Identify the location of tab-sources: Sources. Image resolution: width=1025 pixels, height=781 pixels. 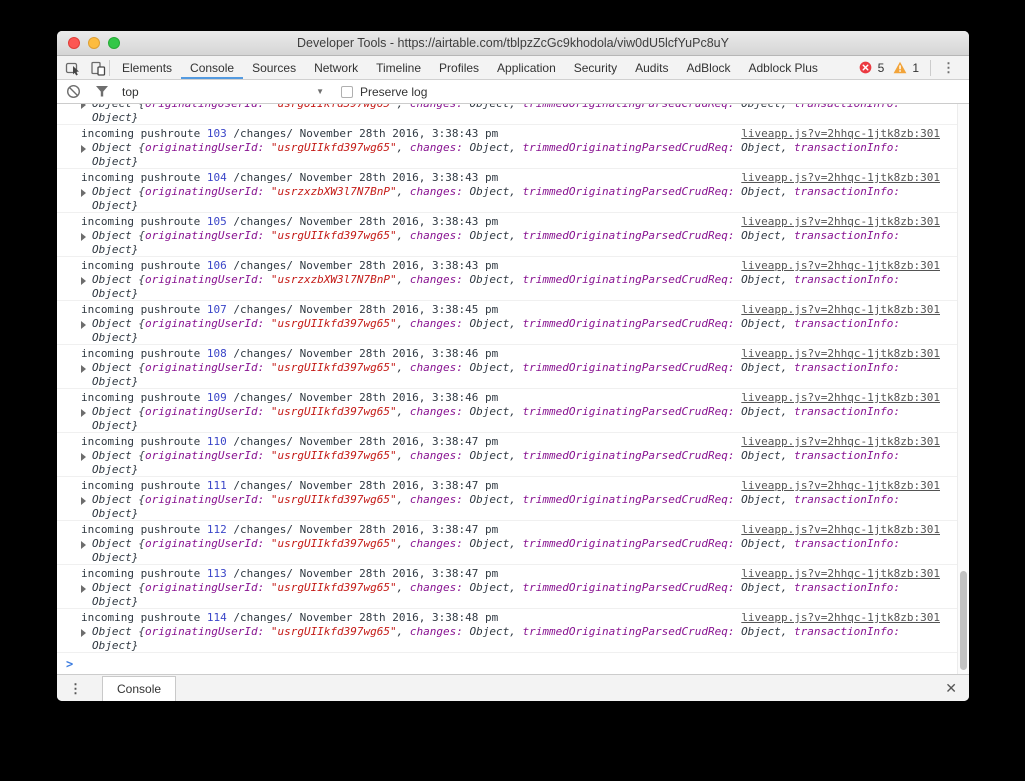
(274, 67).